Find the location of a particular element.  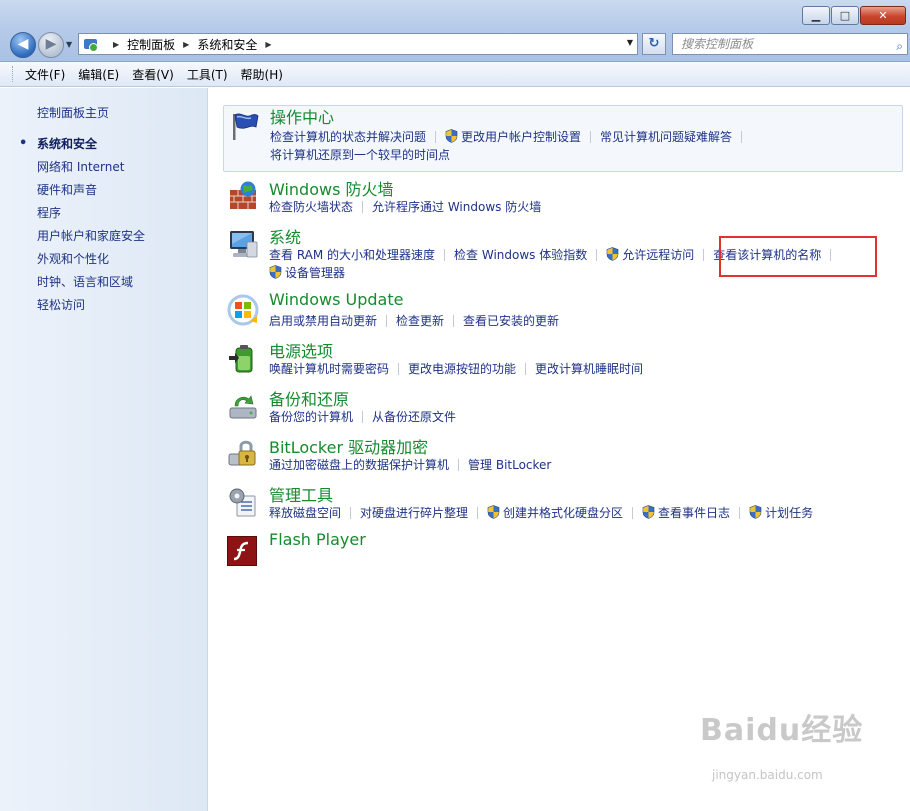

back-arrow-icon: ◀ is located at coordinates (23, 44).